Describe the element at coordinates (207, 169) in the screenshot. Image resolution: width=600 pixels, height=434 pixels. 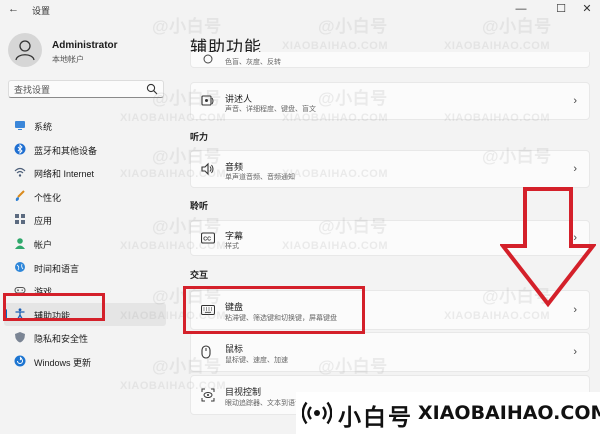
I see `speaker-icon` at that location.